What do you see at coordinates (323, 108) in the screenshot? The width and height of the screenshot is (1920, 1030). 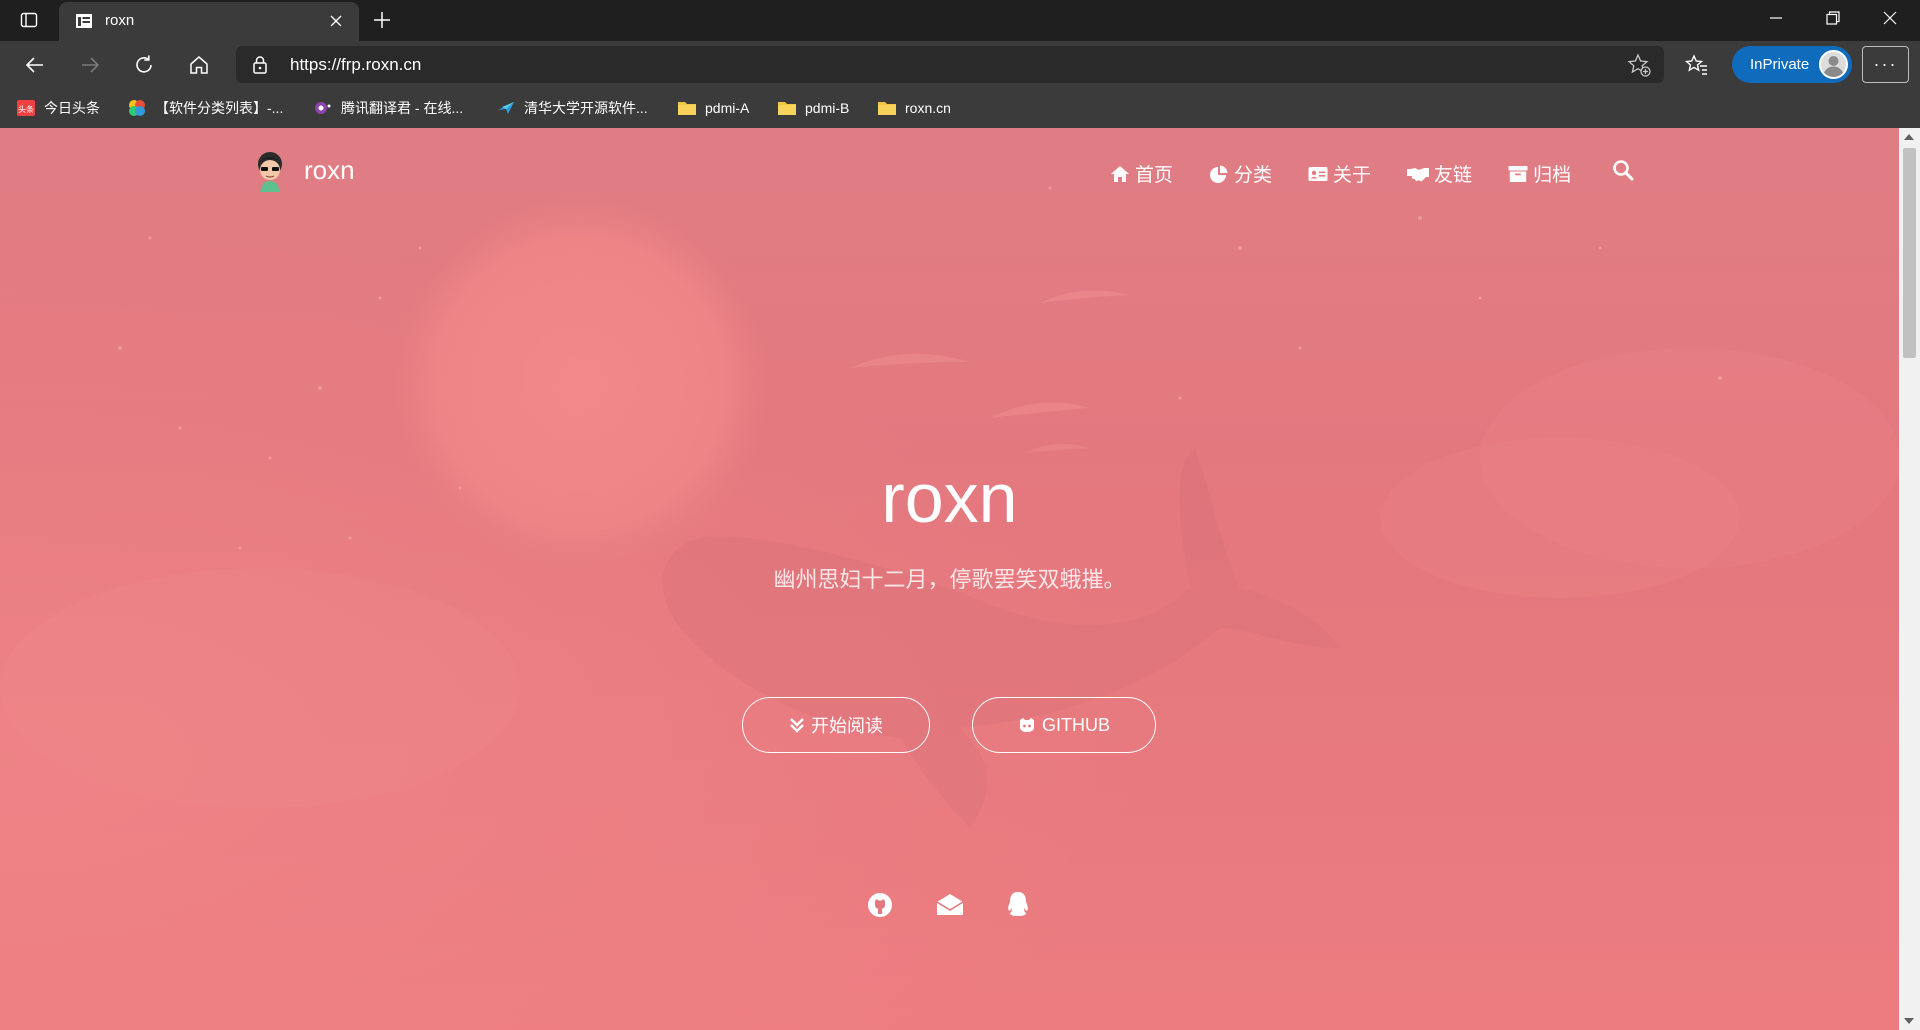 I see `translate-icon` at bounding box center [323, 108].